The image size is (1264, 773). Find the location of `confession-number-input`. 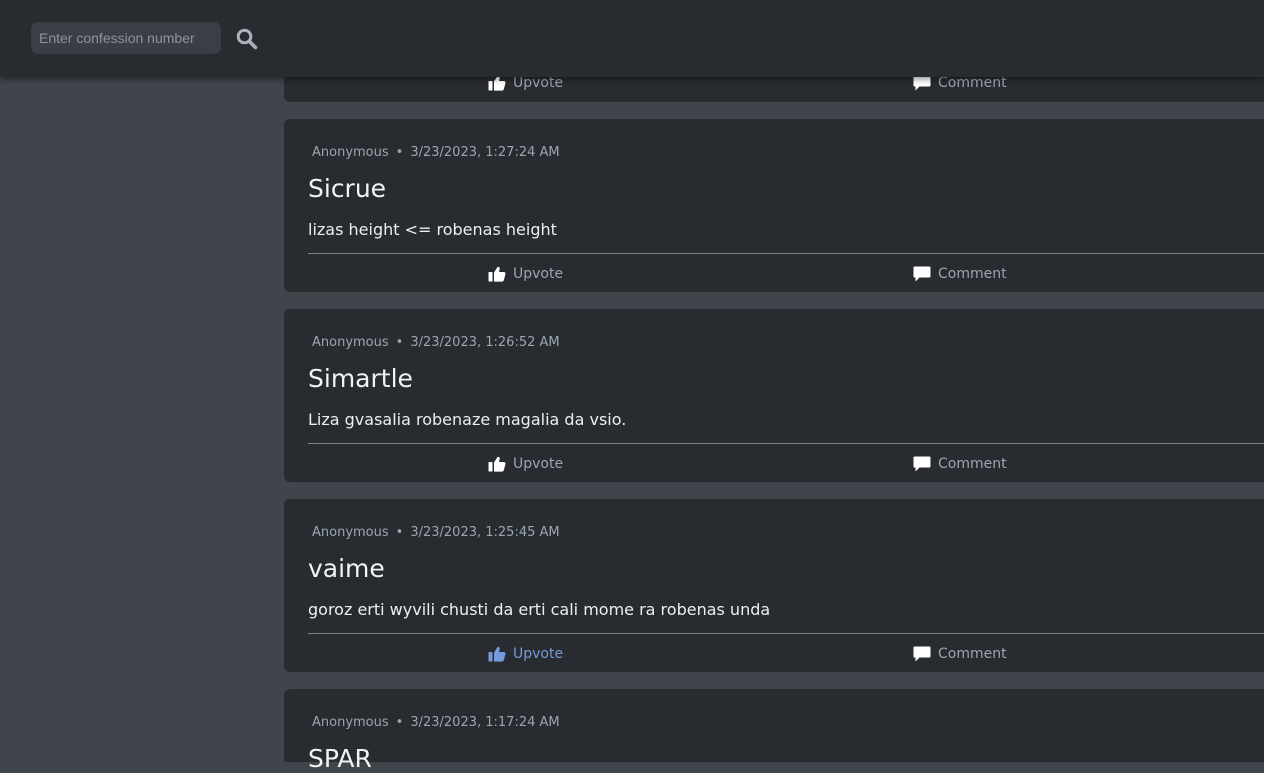

confession-number-input is located at coordinates (126, 38).